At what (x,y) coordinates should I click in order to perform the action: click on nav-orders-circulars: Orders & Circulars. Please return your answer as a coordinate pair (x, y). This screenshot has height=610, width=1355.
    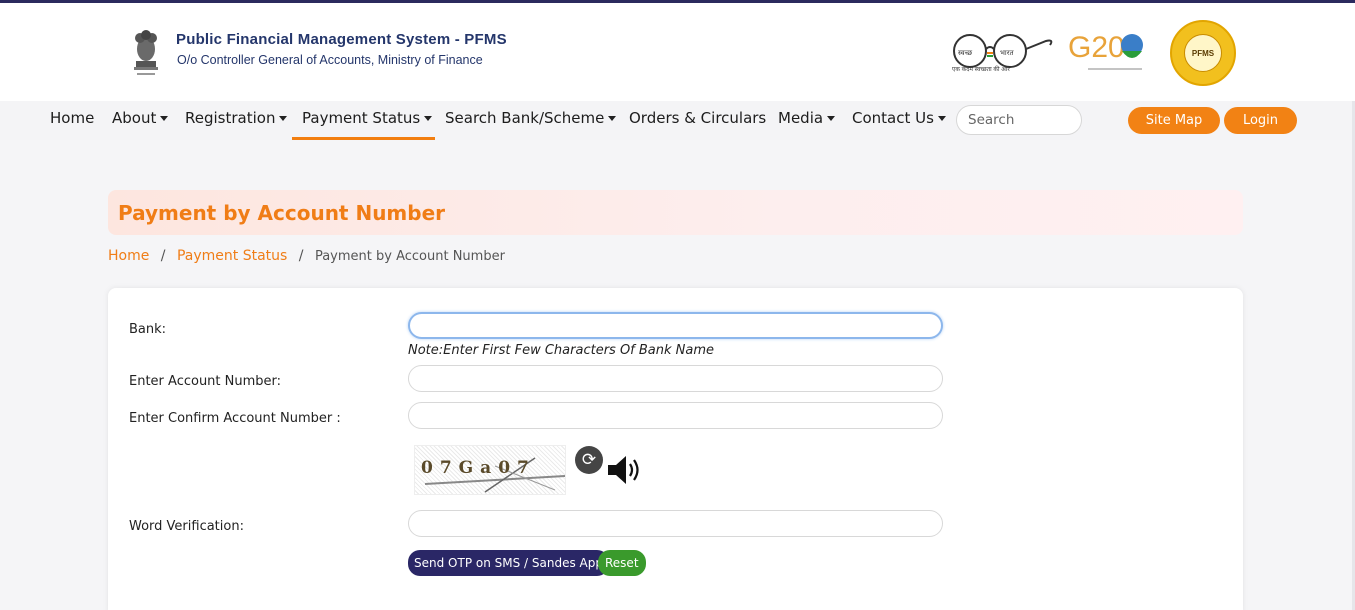
    Looking at the image, I should click on (697, 118).